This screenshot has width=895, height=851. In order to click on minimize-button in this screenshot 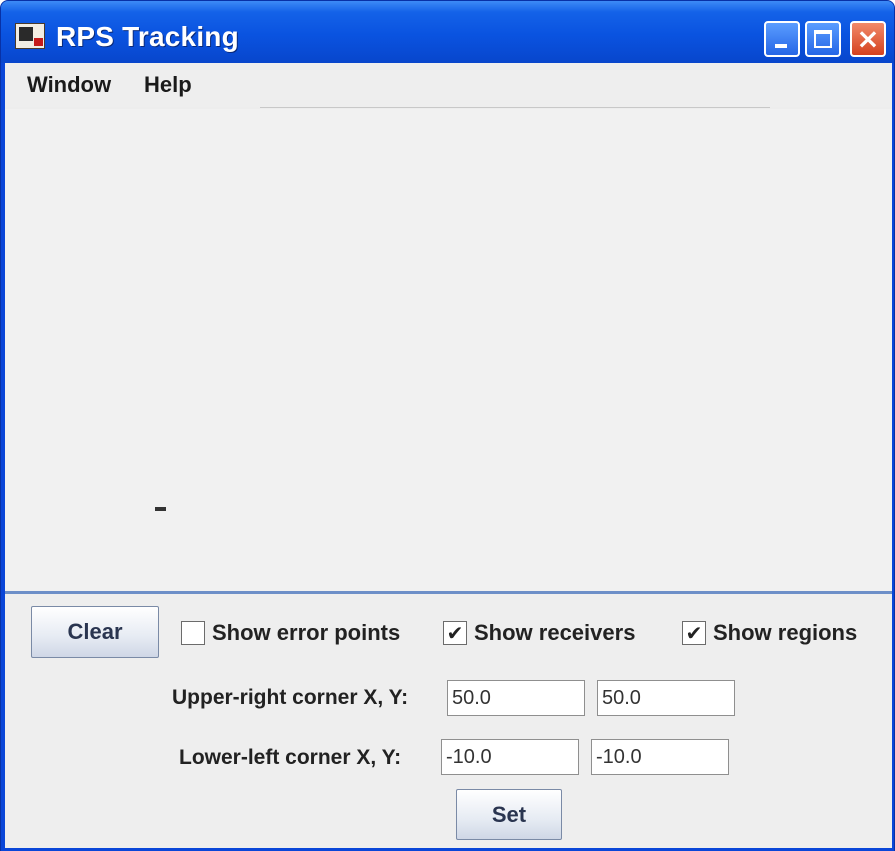, I will do `click(782, 39)`.